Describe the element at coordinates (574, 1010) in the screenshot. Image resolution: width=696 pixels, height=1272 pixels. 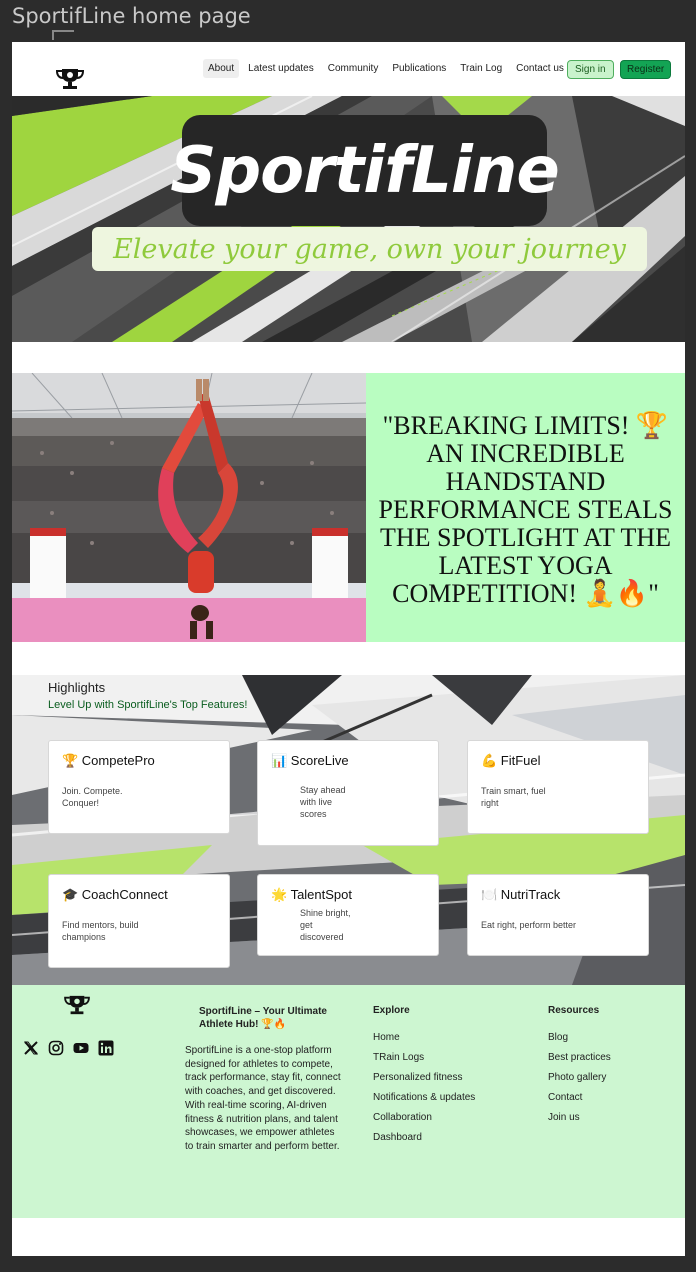
I see `resources-heading: Resources` at that location.